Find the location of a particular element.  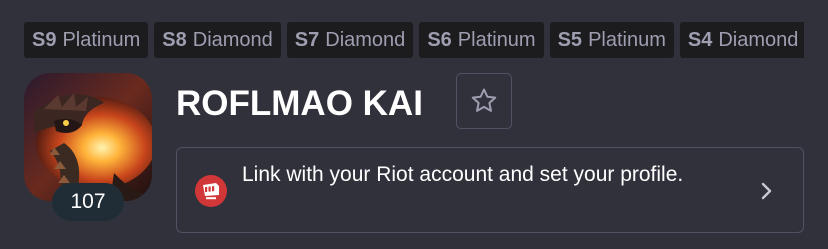

tier-badge-1: S8 Diamond is located at coordinates (217, 40).